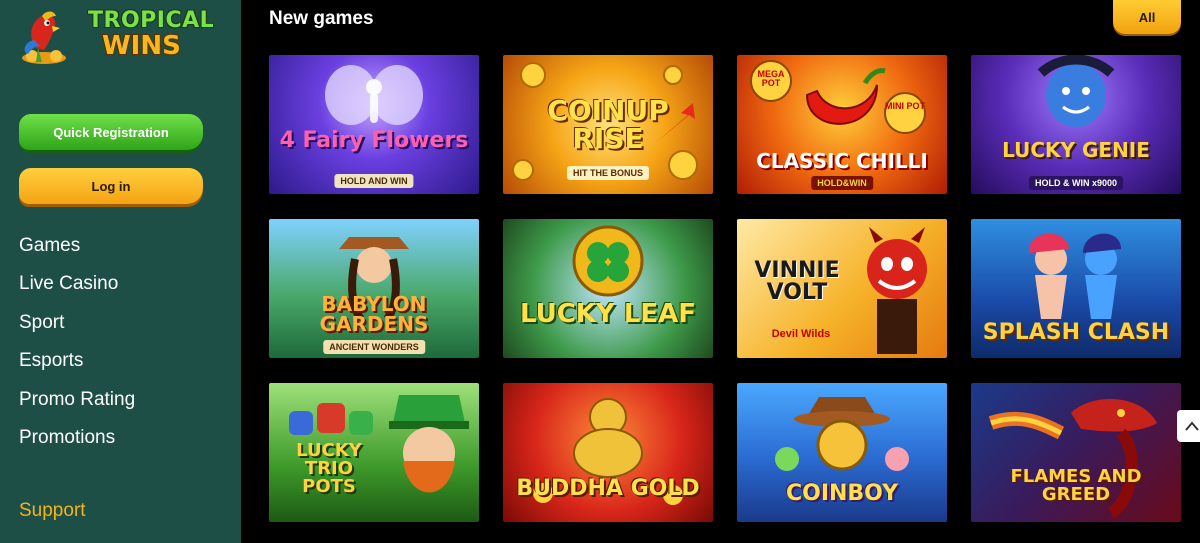  I want to click on game-subtitle: HOLD & WIN x9000, so click(1076, 183).